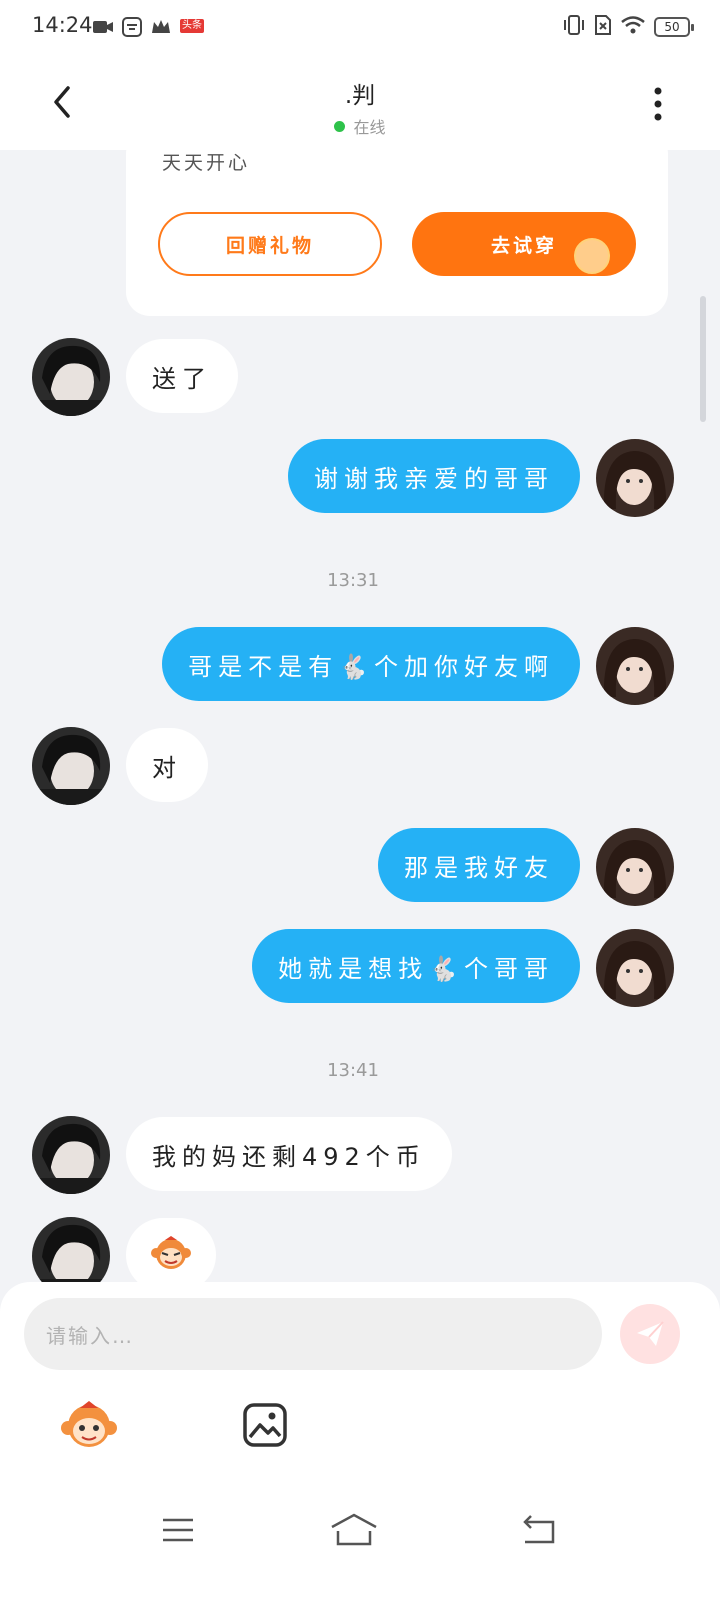 The width and height of the screenshot is (720, 1600). What do you see at coordinates (633, 27) in the screenshot?
I see `wifi-icon` at bounding box center [633, 27].